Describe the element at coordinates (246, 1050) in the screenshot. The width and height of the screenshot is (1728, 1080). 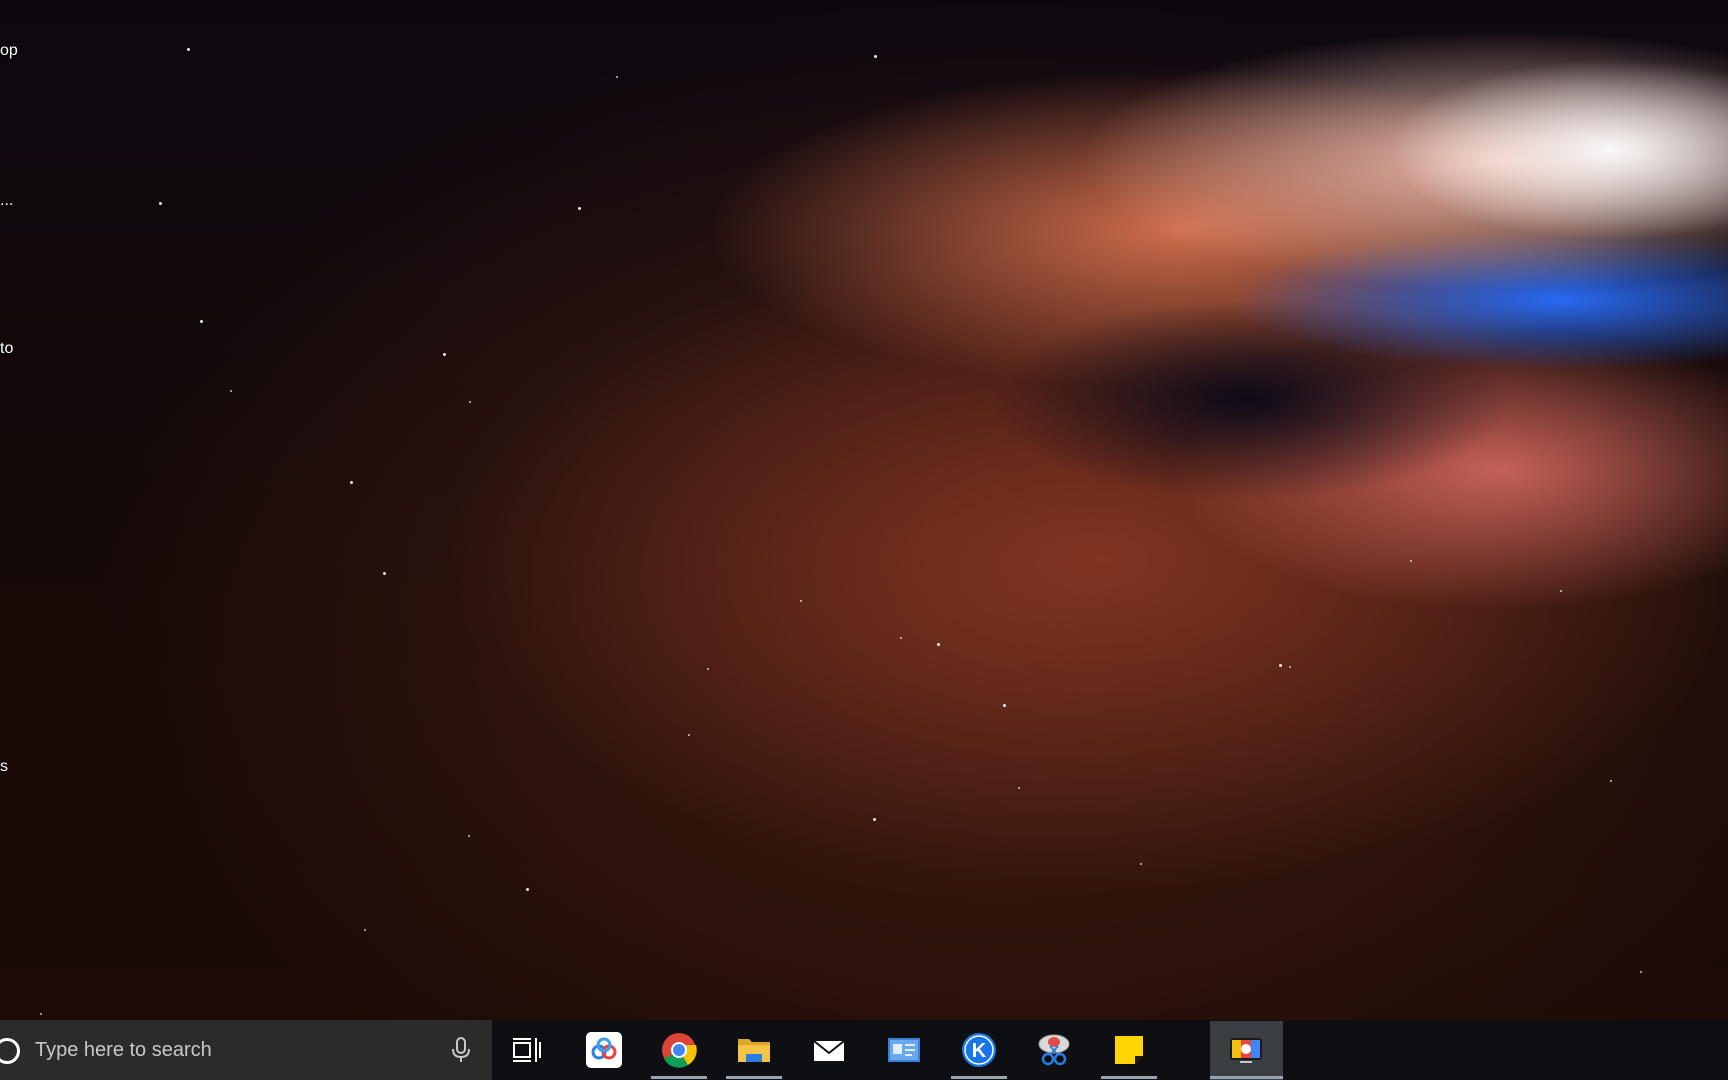
I see `search-box: Type here to search` at that location.